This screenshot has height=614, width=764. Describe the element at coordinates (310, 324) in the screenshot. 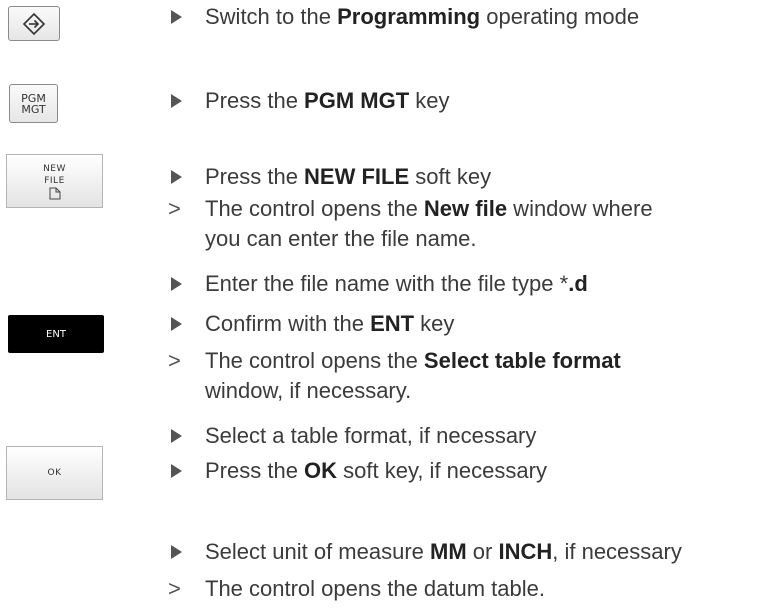

I see `step-6: Confirm with the ENT key` at that location.